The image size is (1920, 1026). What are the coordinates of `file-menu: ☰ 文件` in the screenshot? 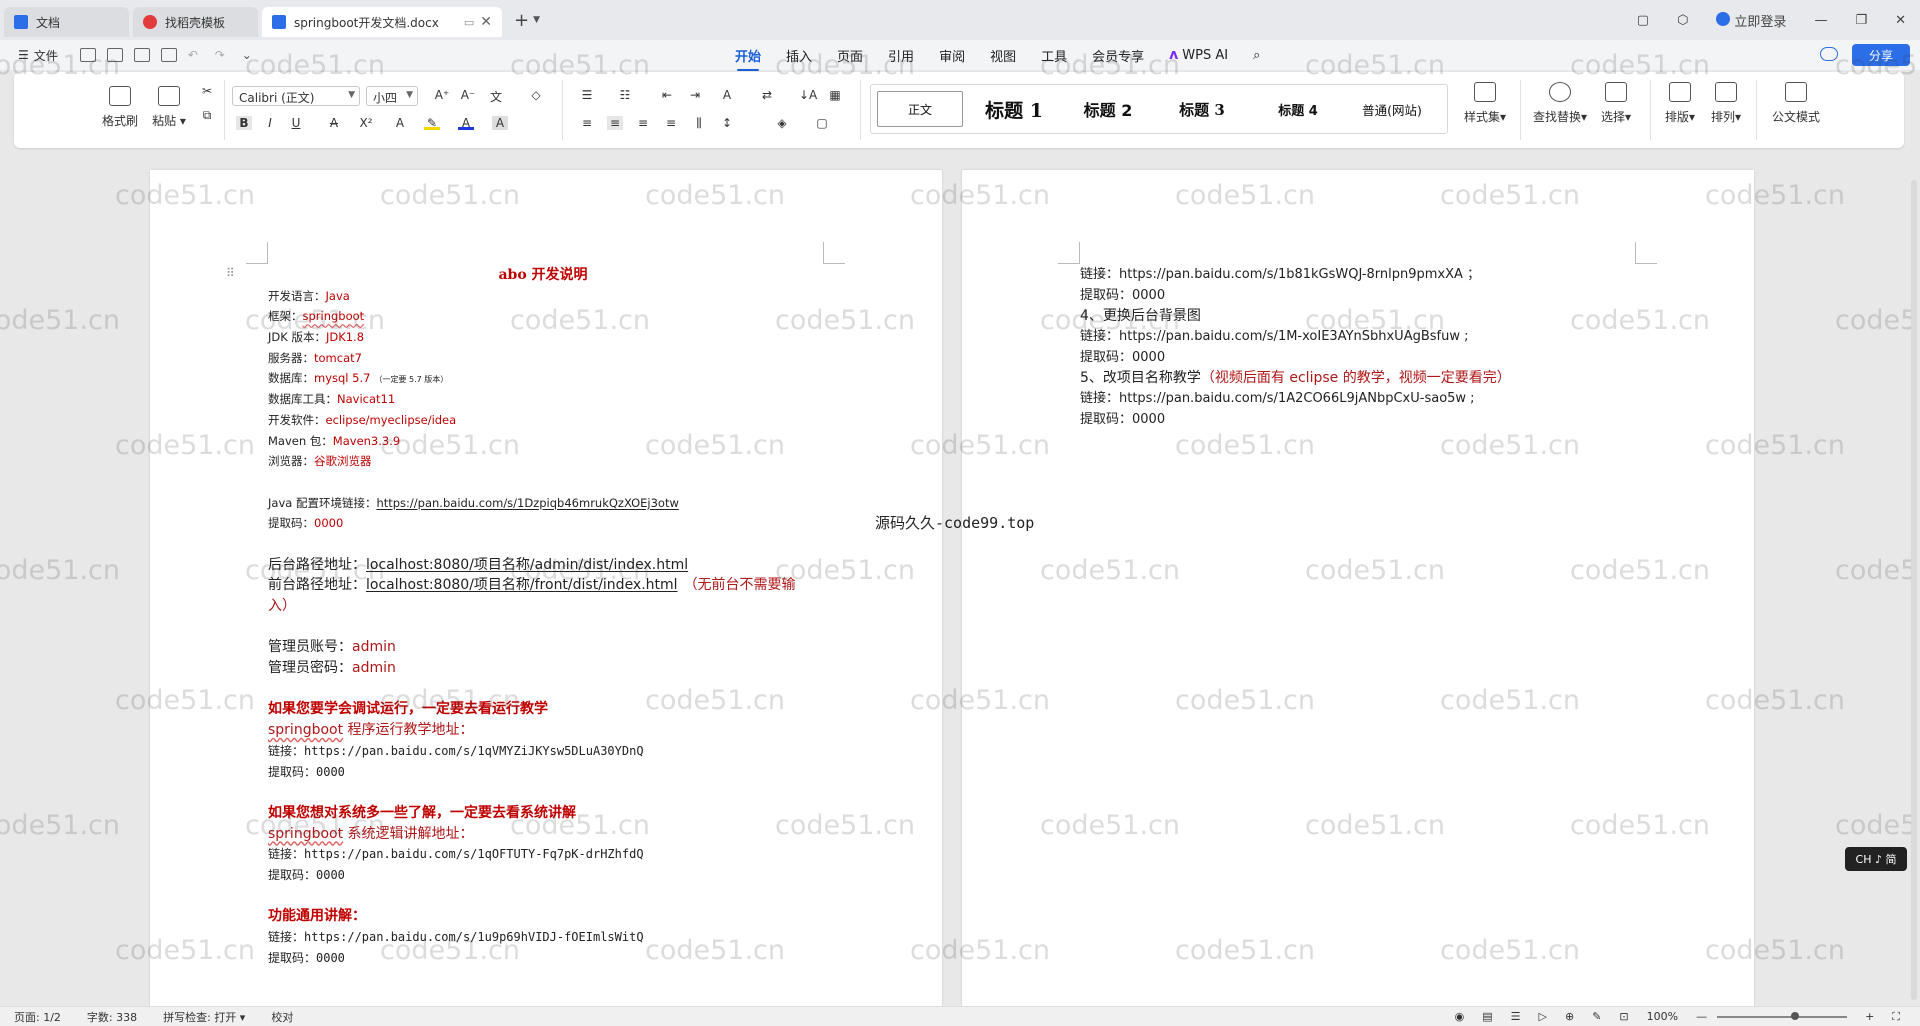 It's located at (38, 55).